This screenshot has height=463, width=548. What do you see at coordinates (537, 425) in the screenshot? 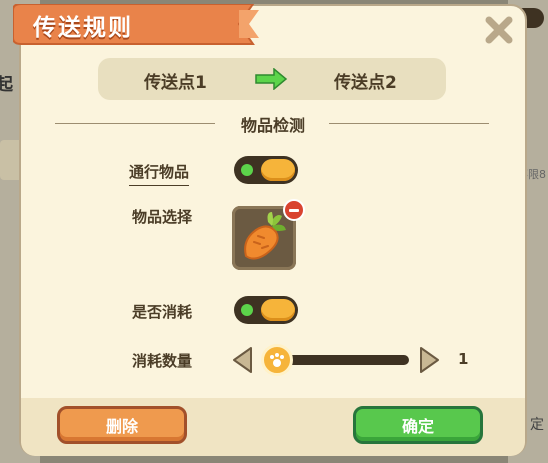
I see `background-partial-text-bottom: 定` at bounding box center [537, 425].